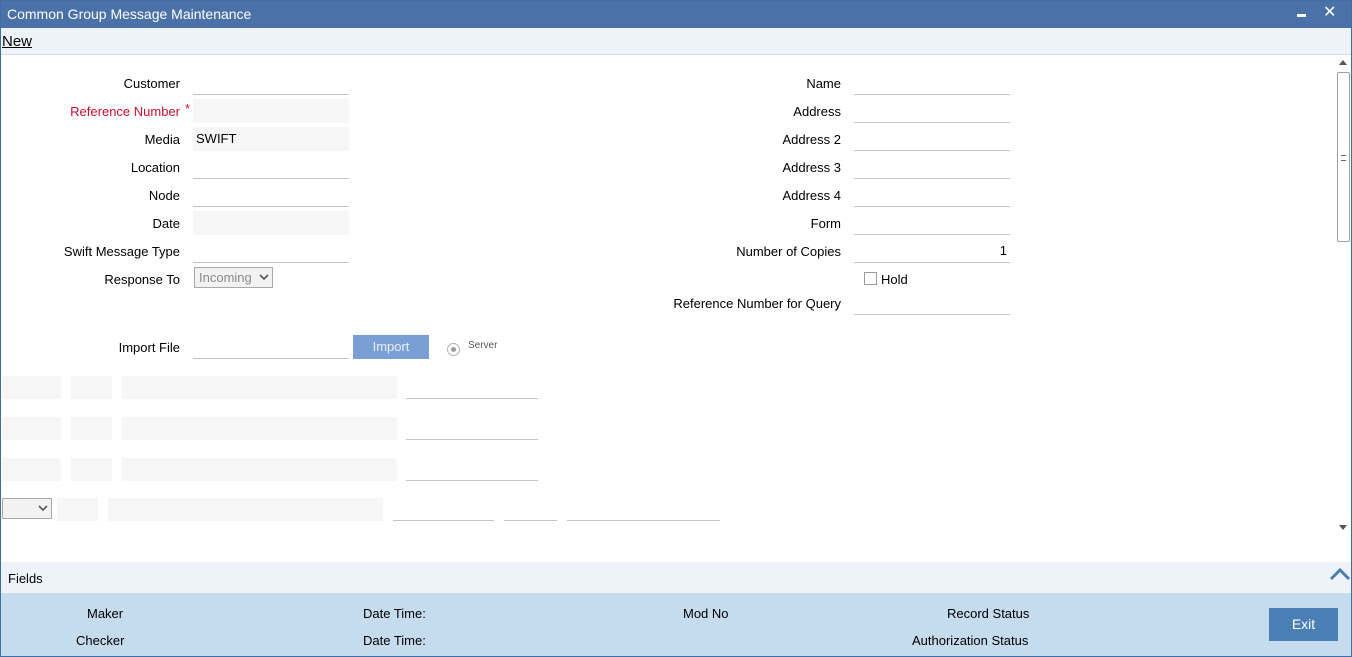 The image size is (1352, 657). What do you see at coordinates (1343, 295) in the screenshot?
I see `vertical-scrollbar` at bounding box center [1343, 295].